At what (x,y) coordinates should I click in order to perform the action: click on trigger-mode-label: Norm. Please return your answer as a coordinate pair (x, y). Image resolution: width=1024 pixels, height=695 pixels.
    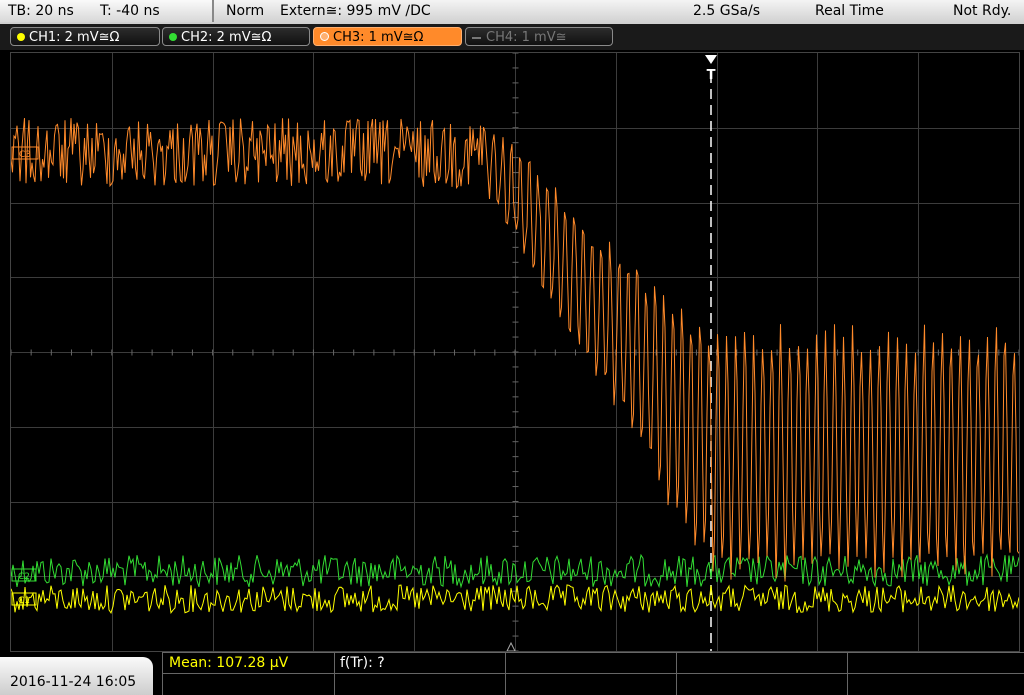
    Looking at the image, I should click on (245, 11).